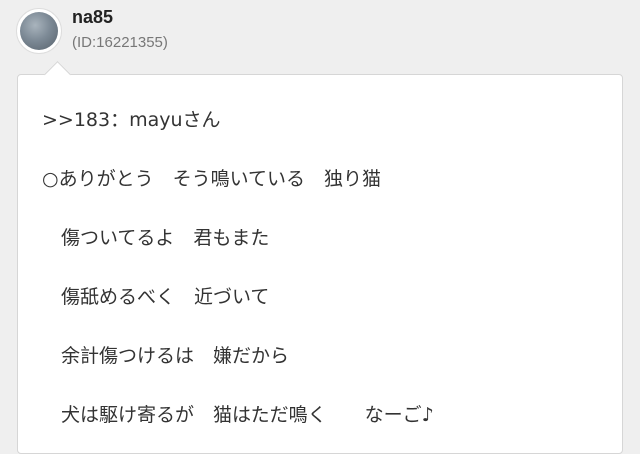  I want to click on reply-to-name: ：mayuさん, so click(165, 120).